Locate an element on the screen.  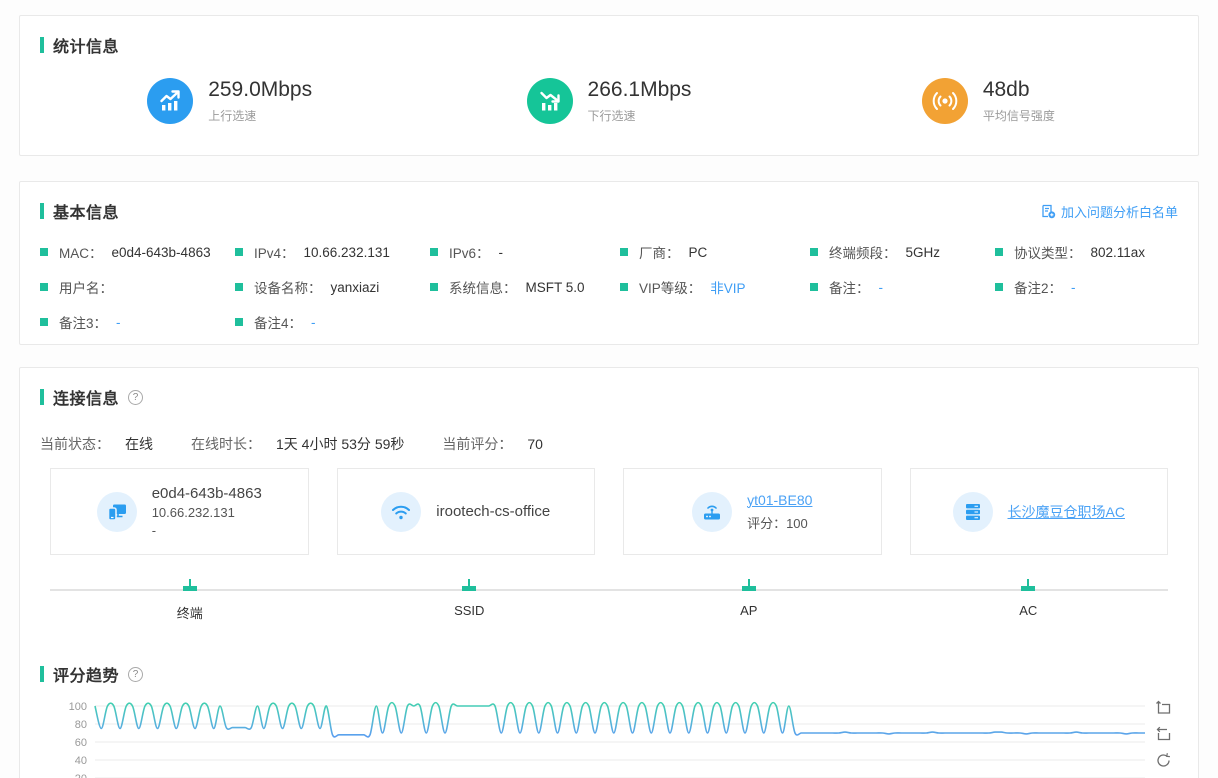
terminal-card: e0d4-643b-4863 10.66.232.131 - is located at coordinates (179, 511).